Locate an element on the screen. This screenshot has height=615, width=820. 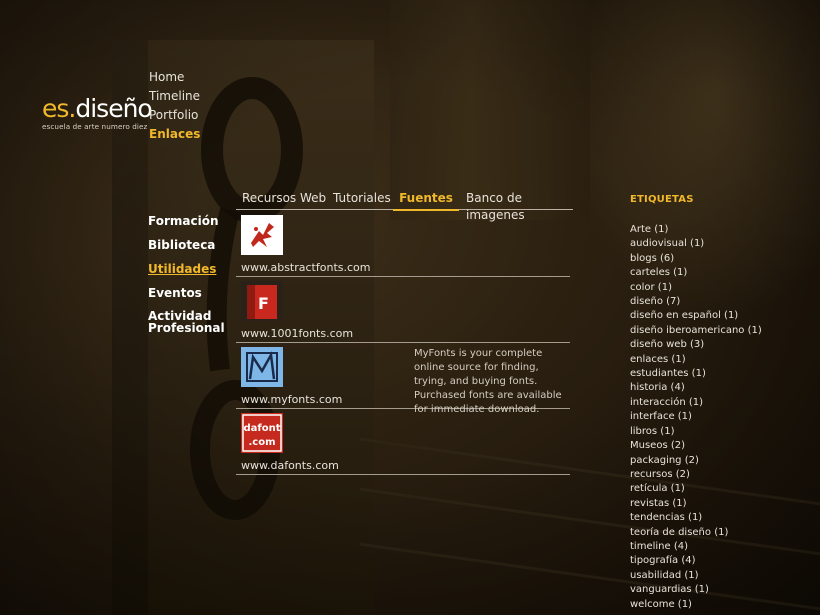
dafont-logo-text-top: dafont is located at coordinates (261, 428).